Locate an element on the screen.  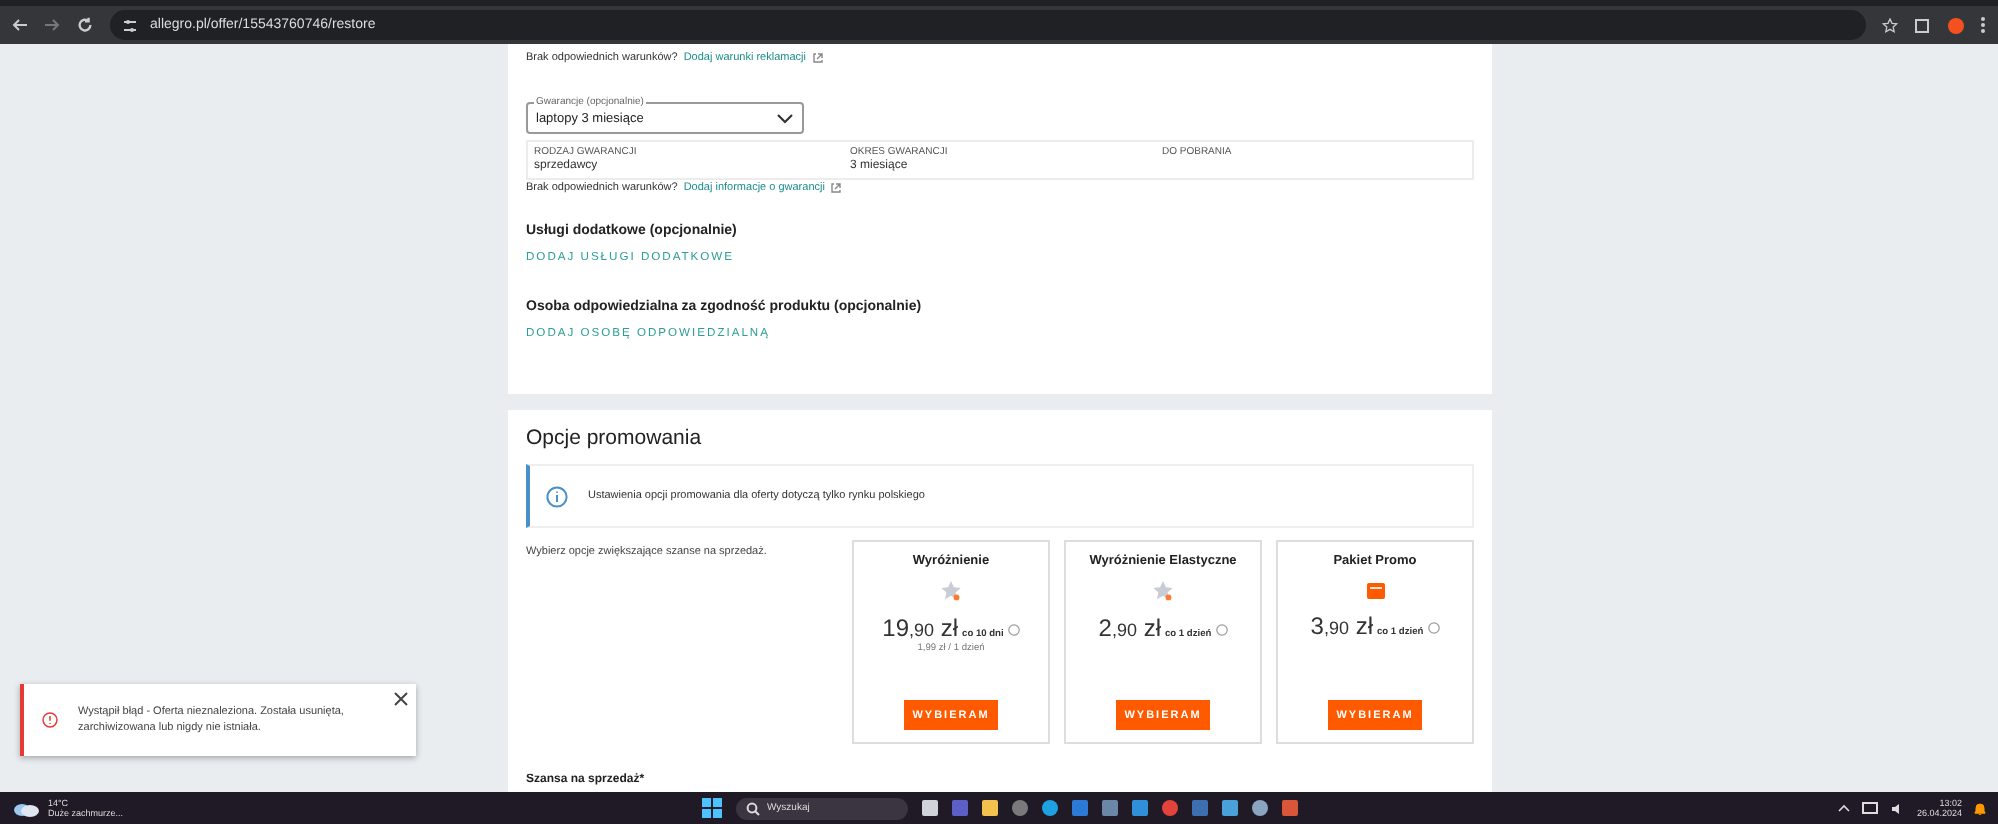
info-icon is located at coordinates (557, 496).